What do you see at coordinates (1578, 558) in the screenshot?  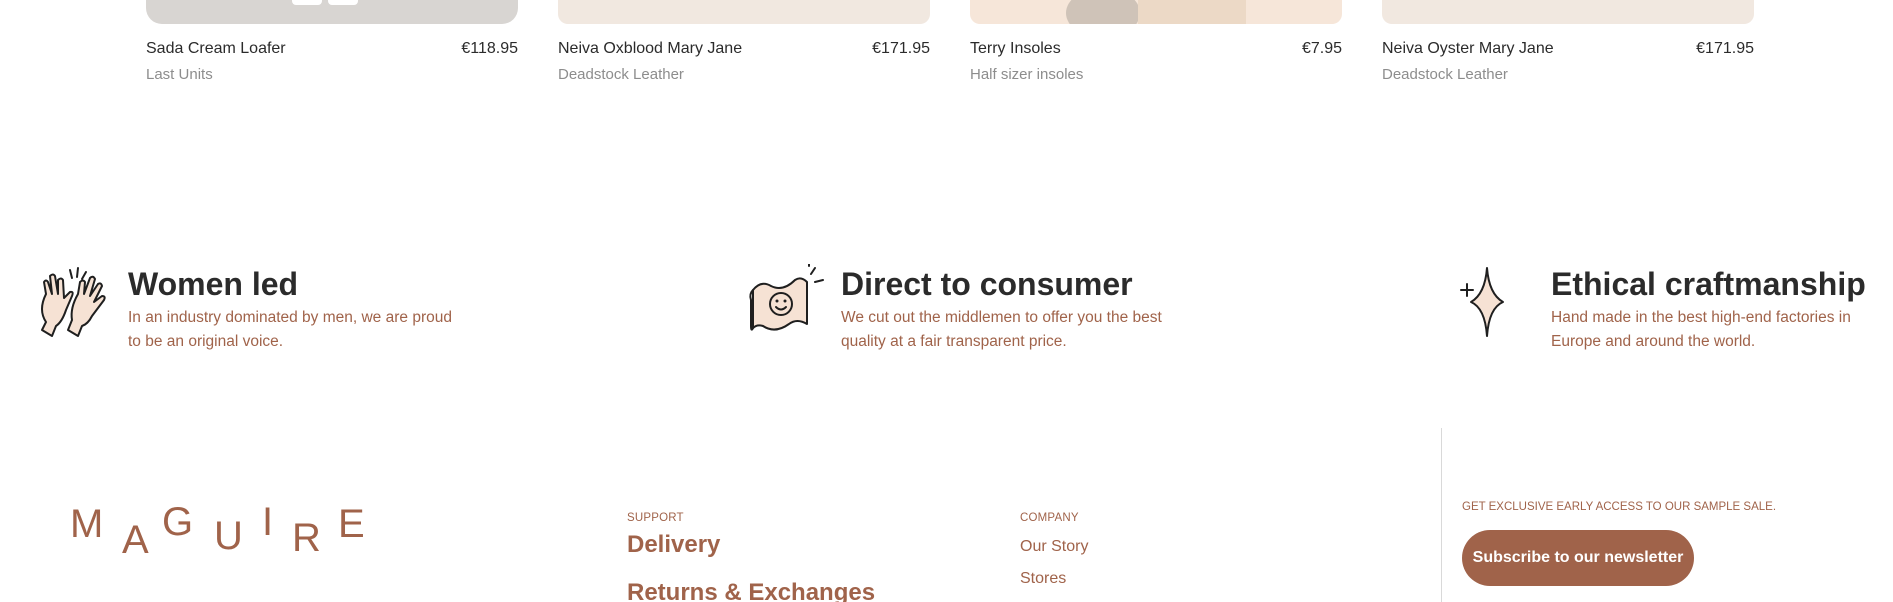 I see `subscribe-newsletter-button: Subscribe to our newsletter` at bounding box center [1578, 558].